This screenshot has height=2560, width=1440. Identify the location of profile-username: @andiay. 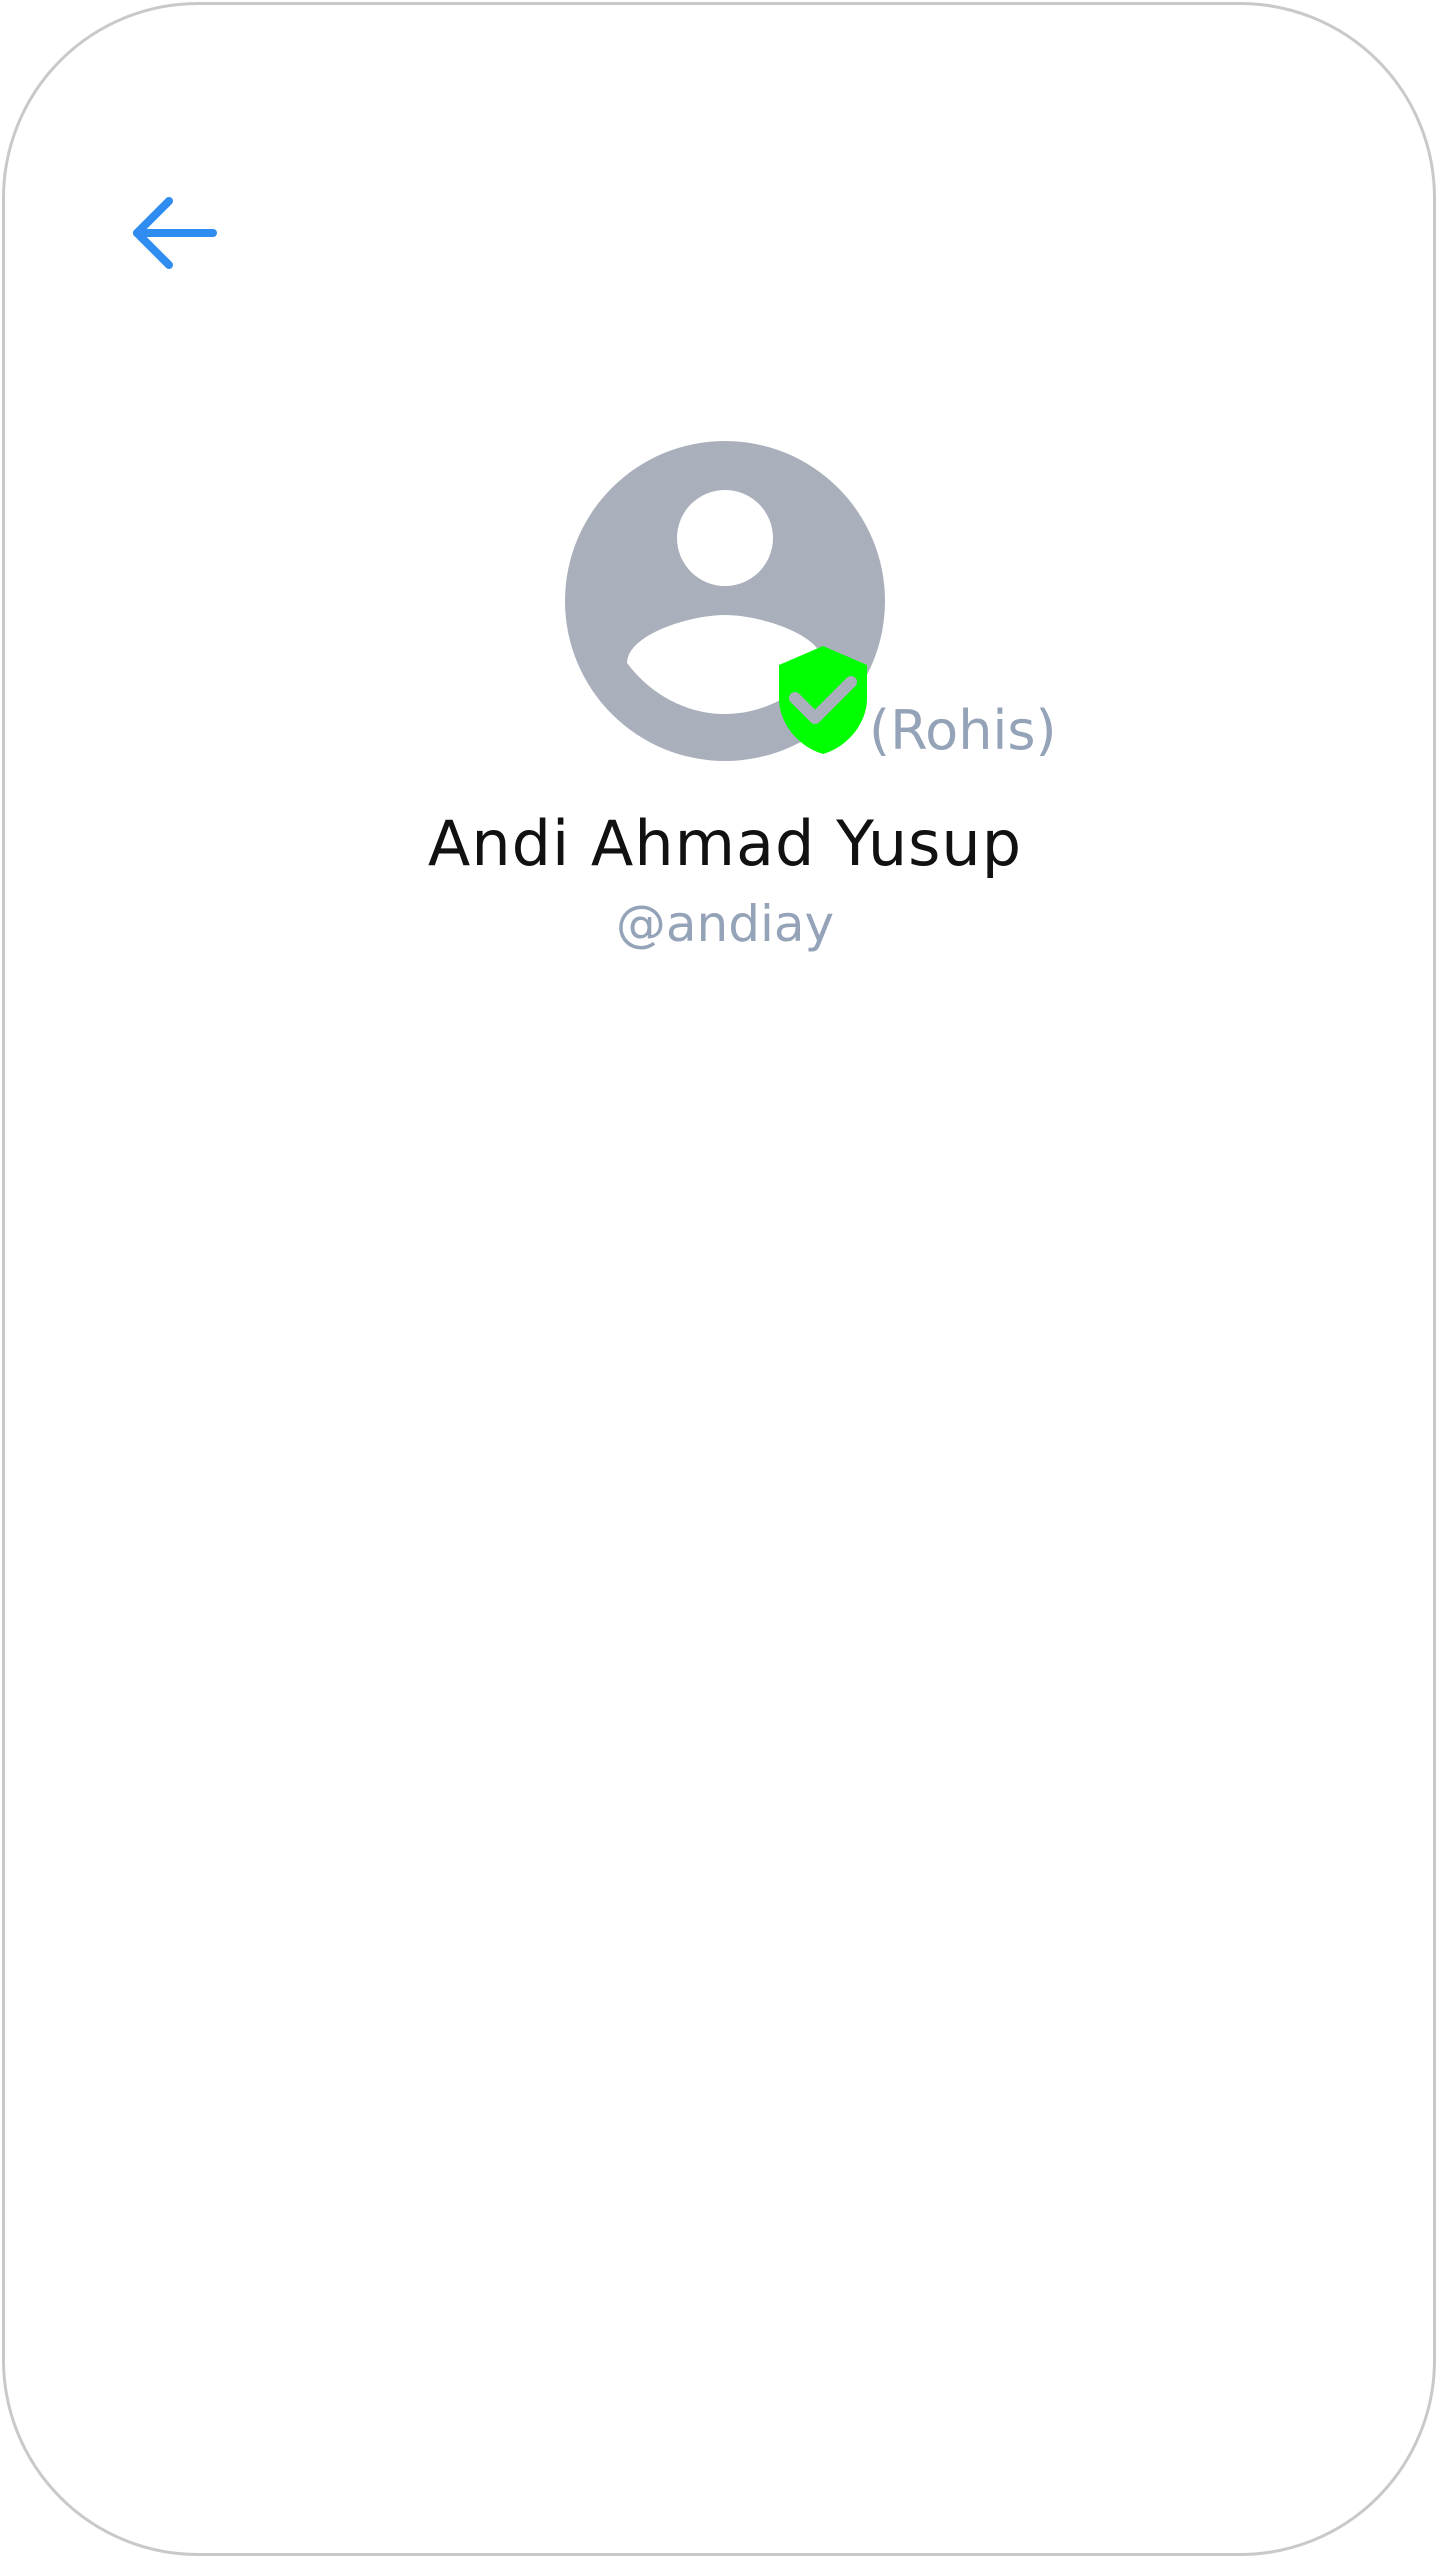
(725, 924).